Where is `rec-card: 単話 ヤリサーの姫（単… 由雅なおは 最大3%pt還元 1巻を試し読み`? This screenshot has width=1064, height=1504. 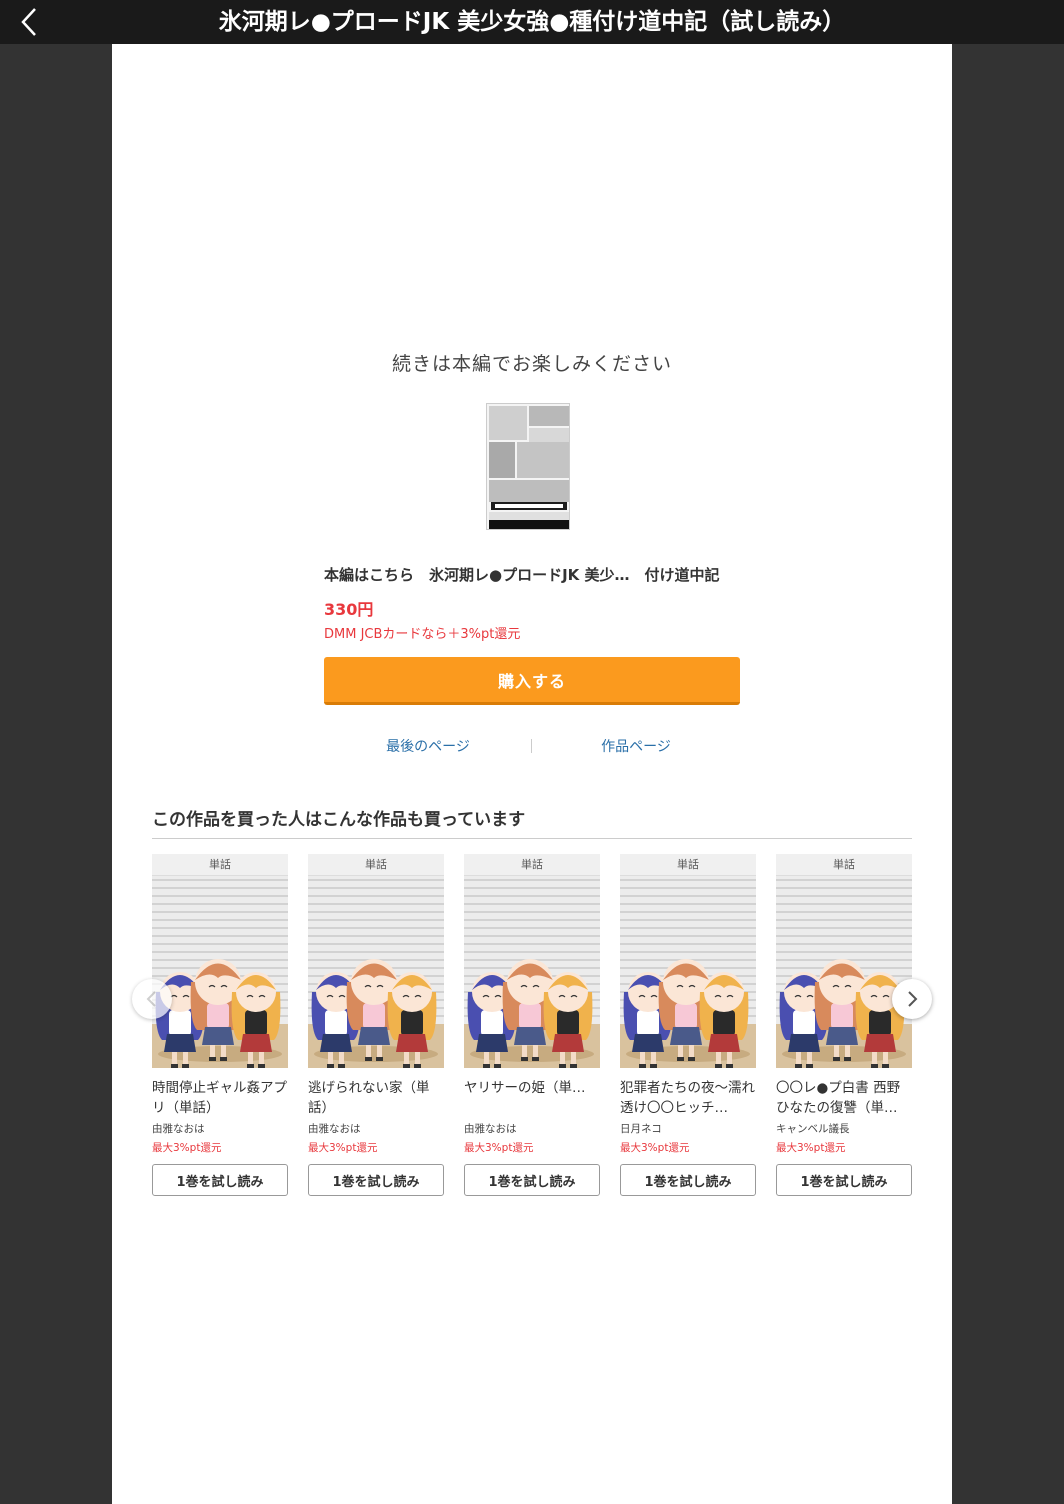 rec-card: 単話 ヤリサーの姫（単… 由雅なおは 最大3%pt還元 1巻を試し読み is located at coordinates (532, 1025).